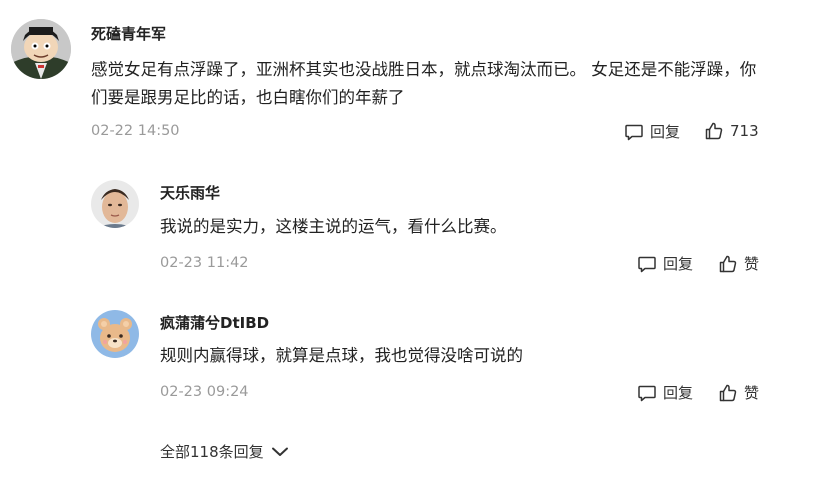 Image resolution: width=813 pixels, height=488 pixels. I want to click on cartoon-avatar-icon, so click(41, 49).